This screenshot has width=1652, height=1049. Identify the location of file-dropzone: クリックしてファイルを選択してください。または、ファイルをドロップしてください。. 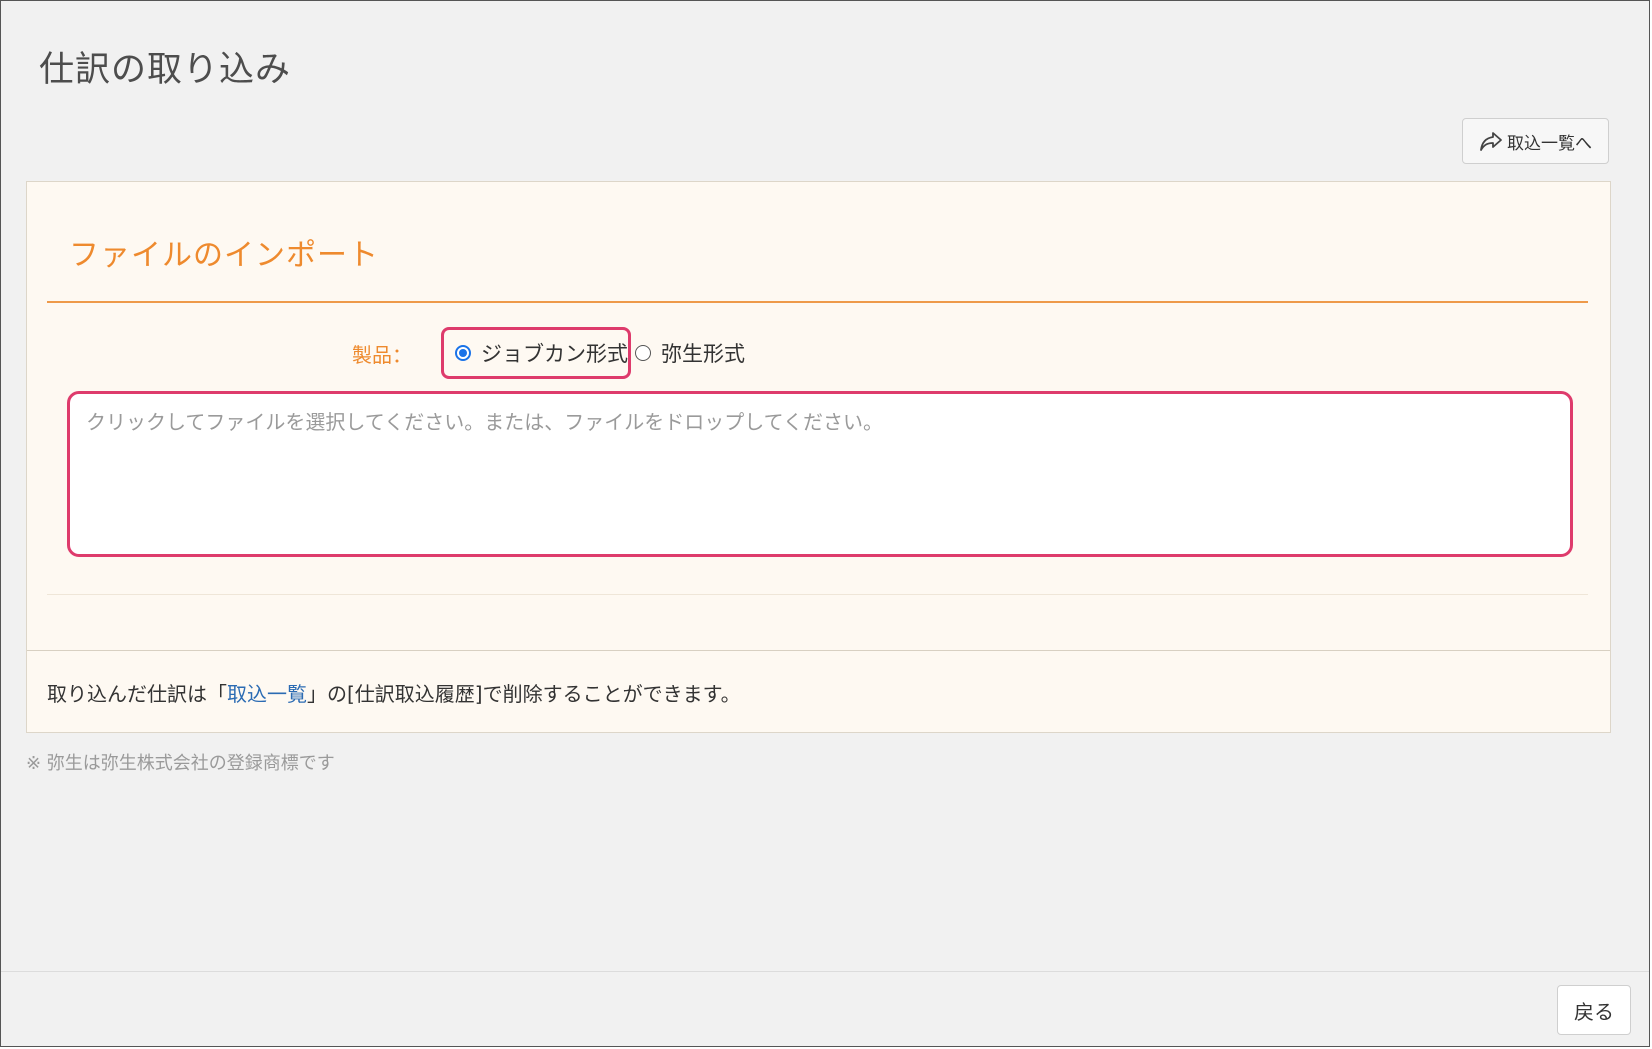
(820, 474).